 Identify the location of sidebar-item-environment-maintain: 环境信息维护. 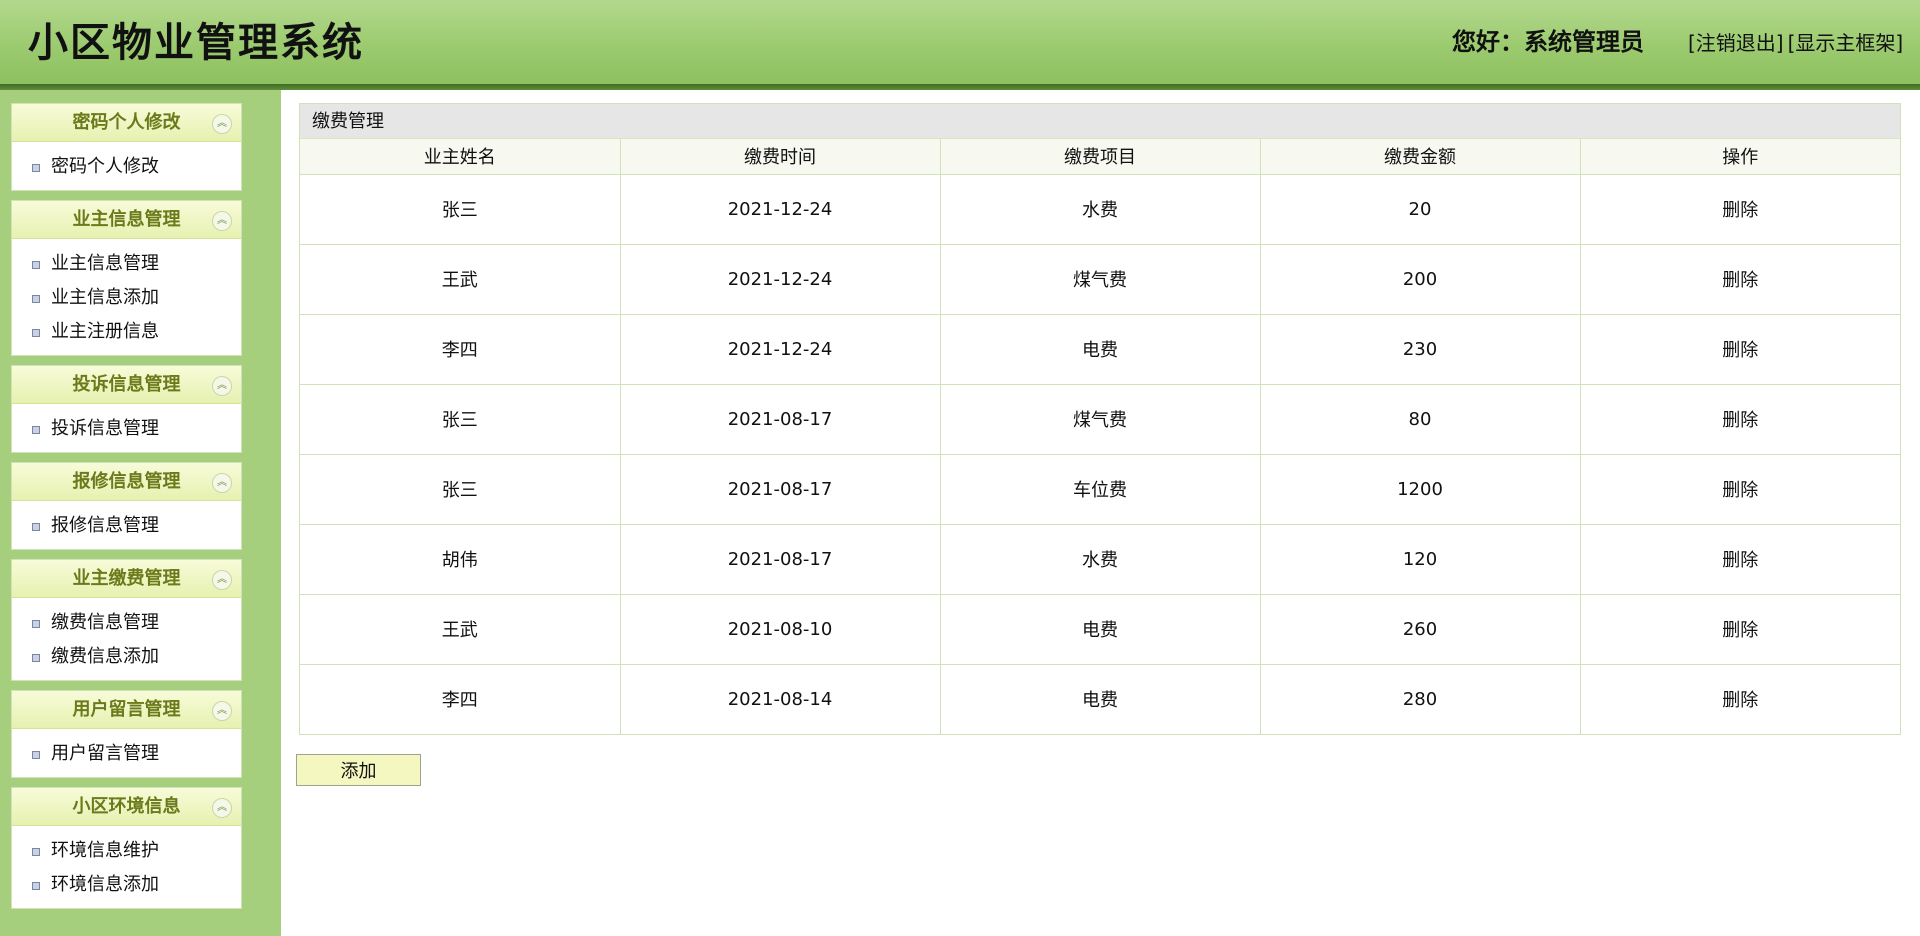
(126, 853).